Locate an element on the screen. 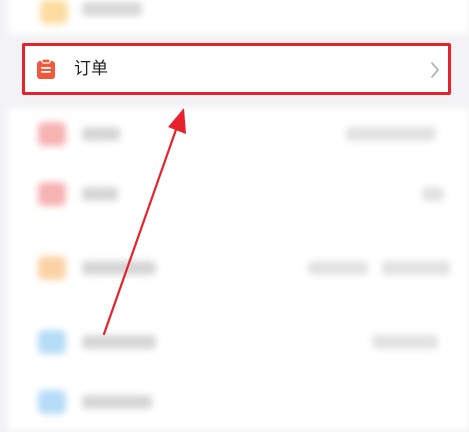  order-row: 订单 is located at coordinates (236, 69).